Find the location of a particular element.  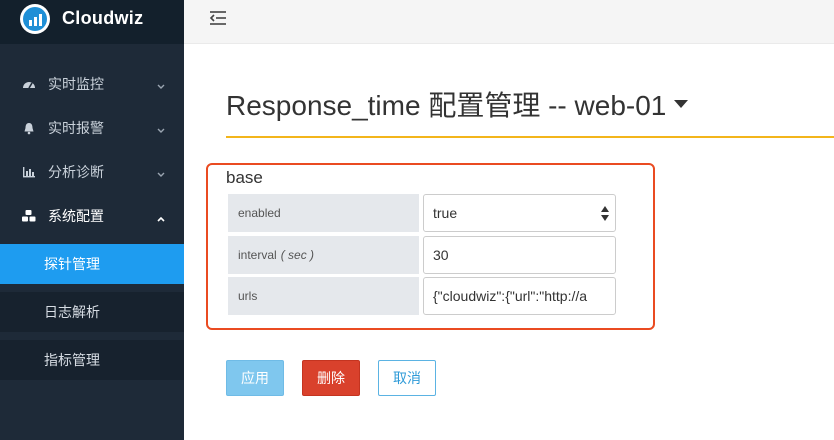

enabled-select-value: true is located at coordinates (445, 213).